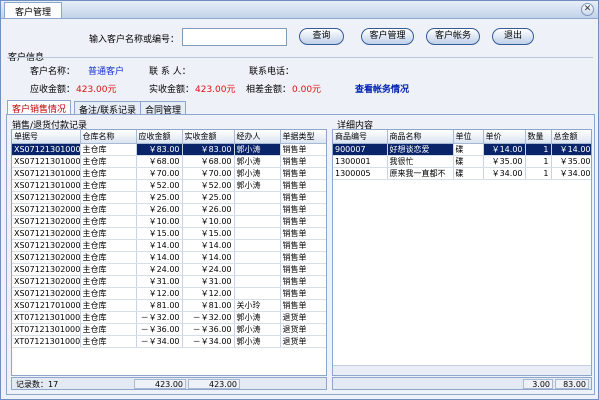  I want to click on table-row: XS071213020007 主仓库 ￥24.00 ￥24.00 销售单, so click(169, 269).